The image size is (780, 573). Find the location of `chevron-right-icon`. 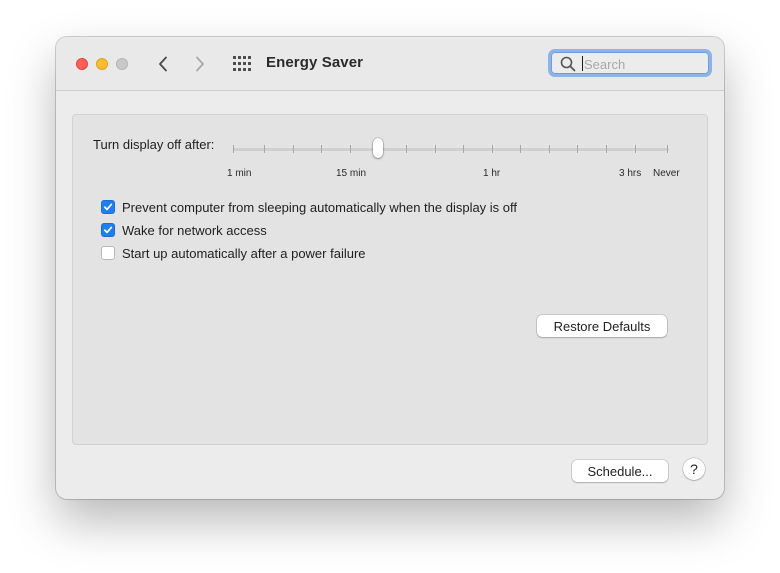

chevron-right-icon is located at coordinates (200, 64).